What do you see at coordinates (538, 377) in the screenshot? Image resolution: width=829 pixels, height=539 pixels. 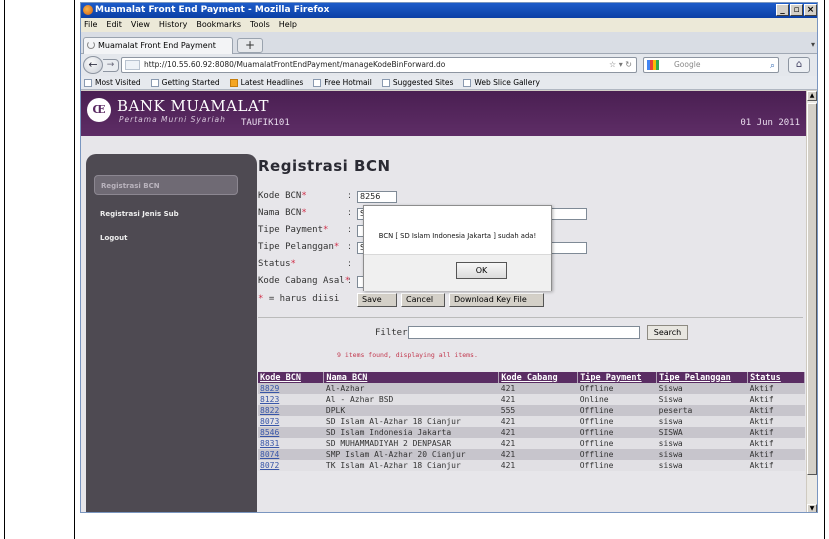 I see `col-kode-cabang: Kode Cabang` at bounding box center [538, 377].